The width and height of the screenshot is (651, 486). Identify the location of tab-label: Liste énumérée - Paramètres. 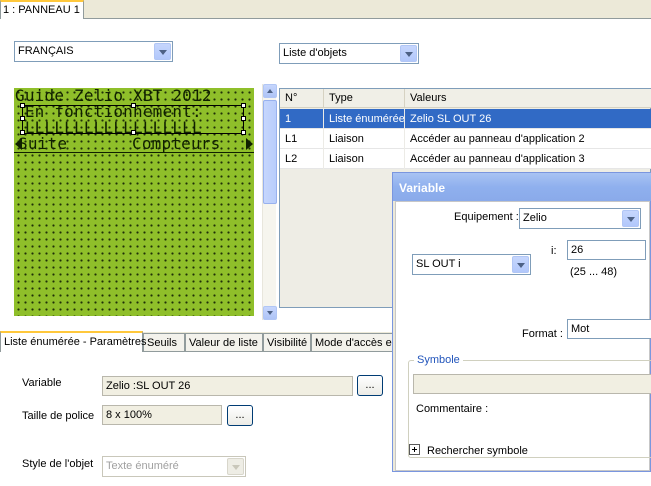
(75, 342).